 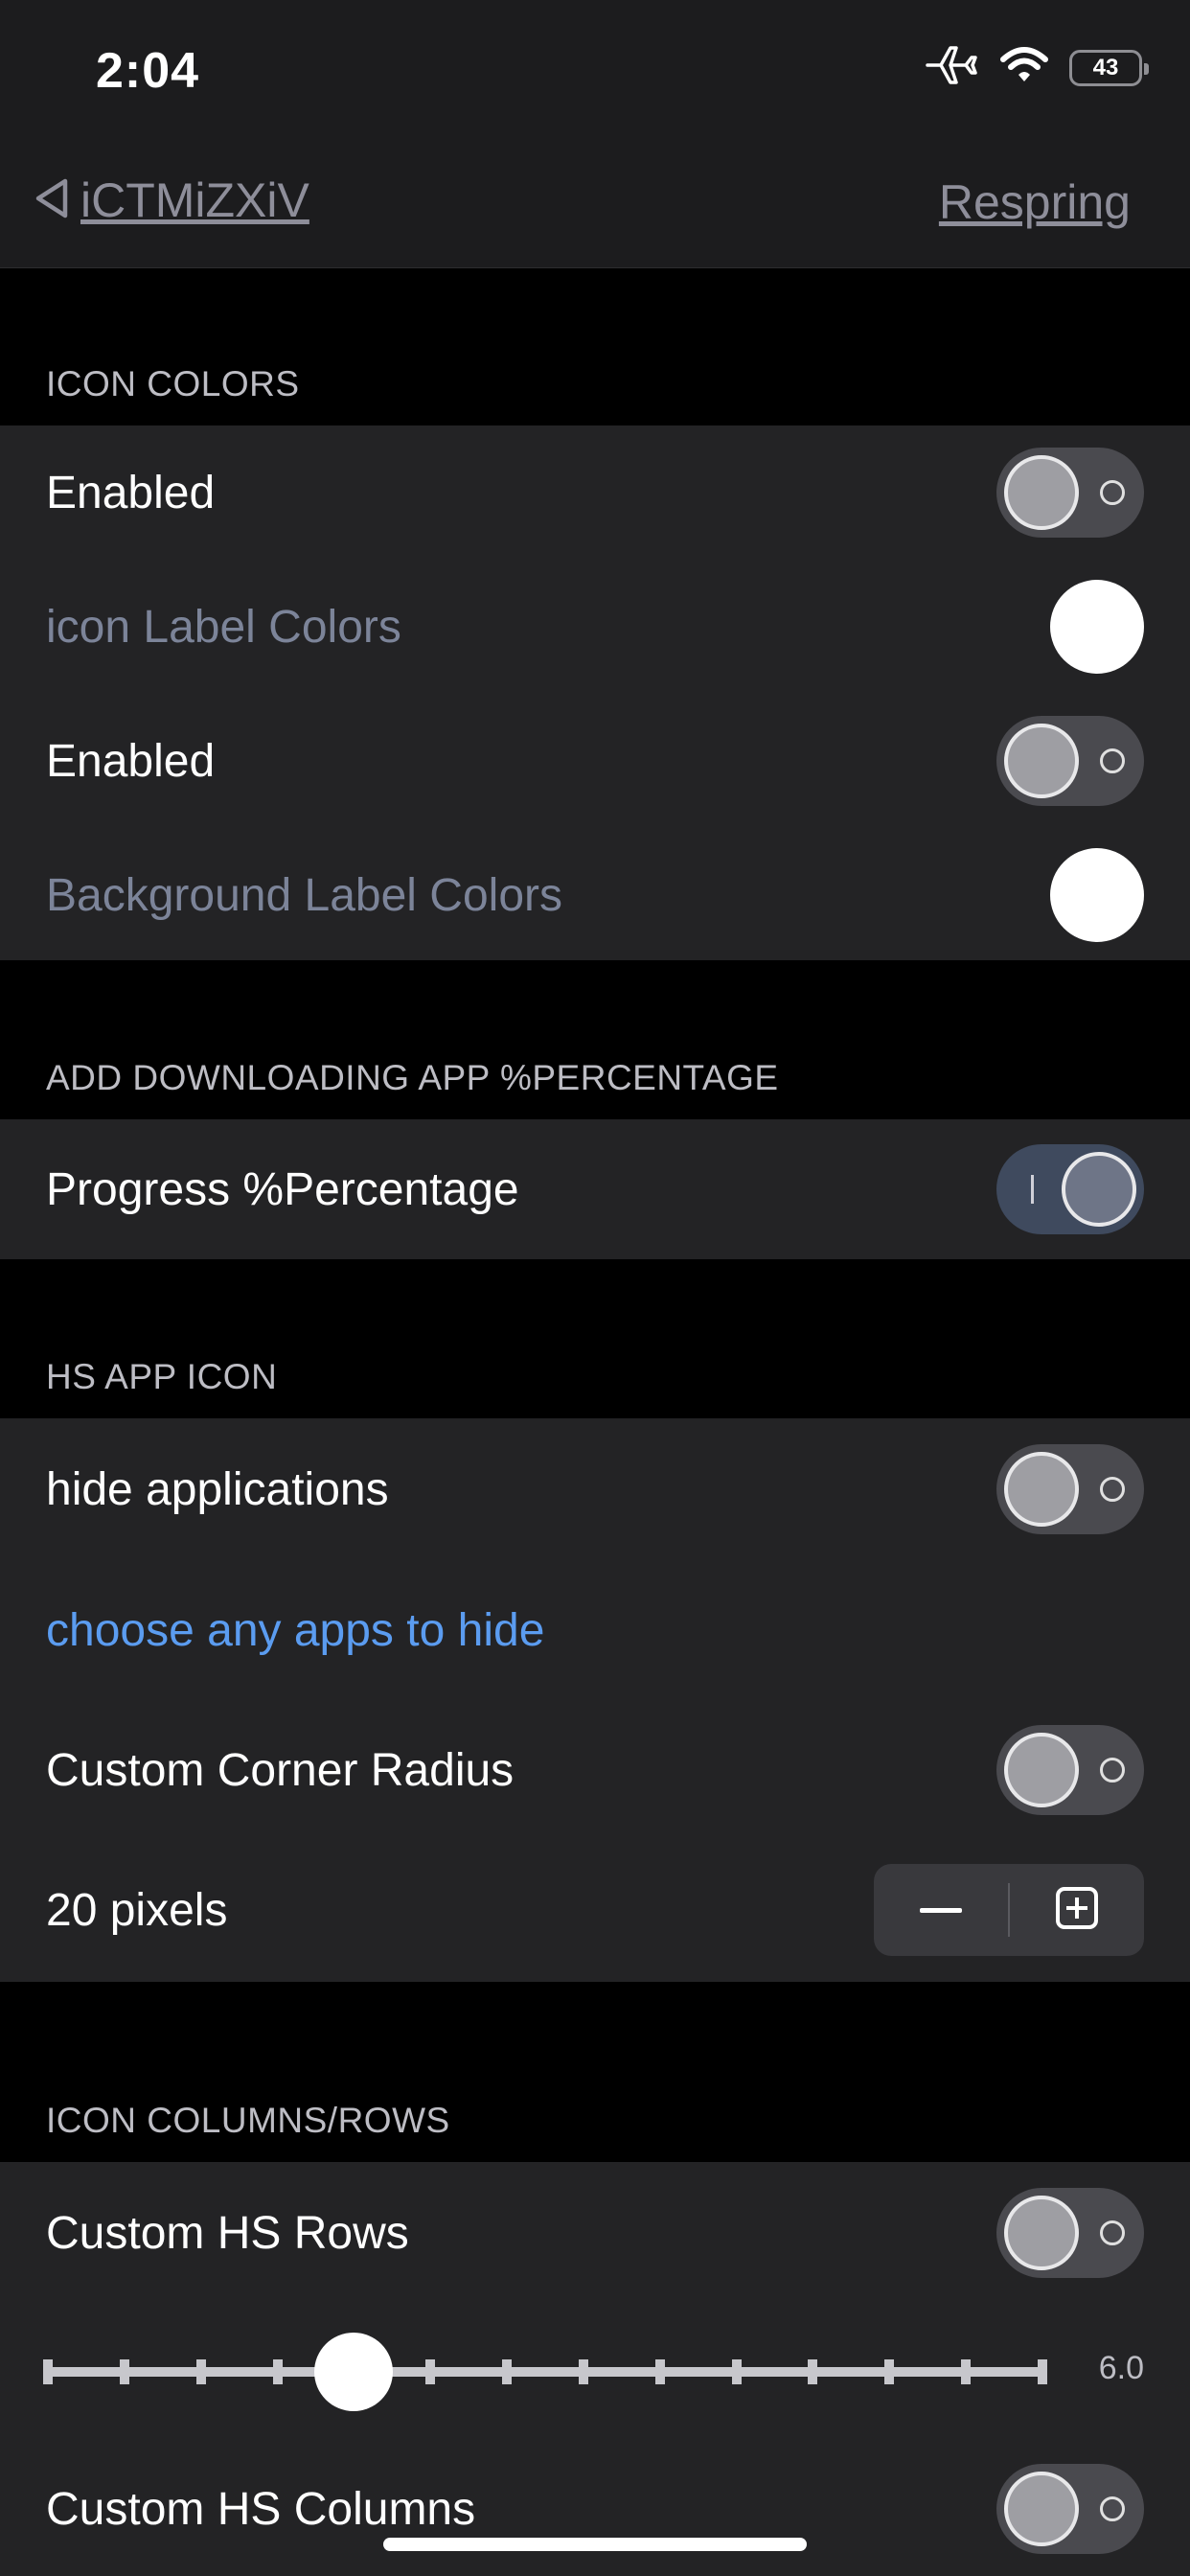 What do you see at coordinates (1097, 895) in the screenshot?
I see `background-label-color-well` at bounding box center [1097, 895].